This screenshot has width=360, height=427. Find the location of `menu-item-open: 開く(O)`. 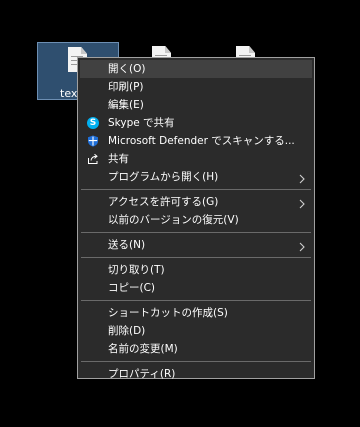

menu-item-open: 開く(O) is located at coordinates (196, 69).